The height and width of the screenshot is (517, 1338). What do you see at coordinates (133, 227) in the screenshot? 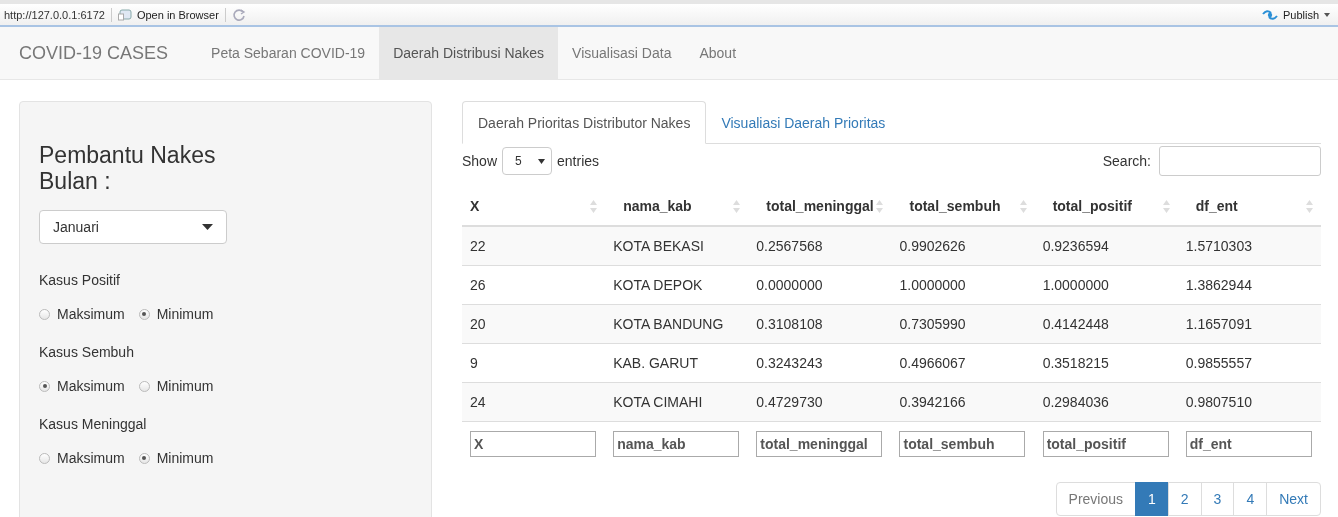
I see `month-select: Januari` at bounding box center [133, 227].